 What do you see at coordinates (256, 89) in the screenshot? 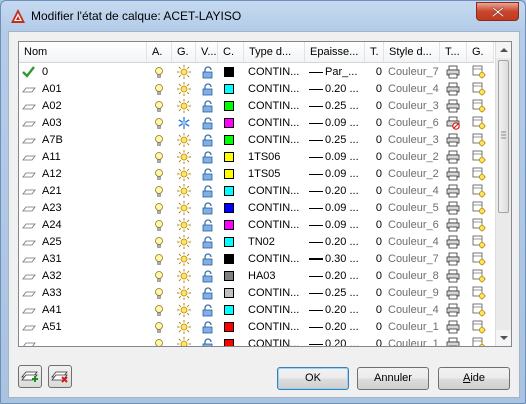
I see `table-row: A01 CONTIN... 0.20 ... 0 Couleur_4` at bounding box center [256, 89].